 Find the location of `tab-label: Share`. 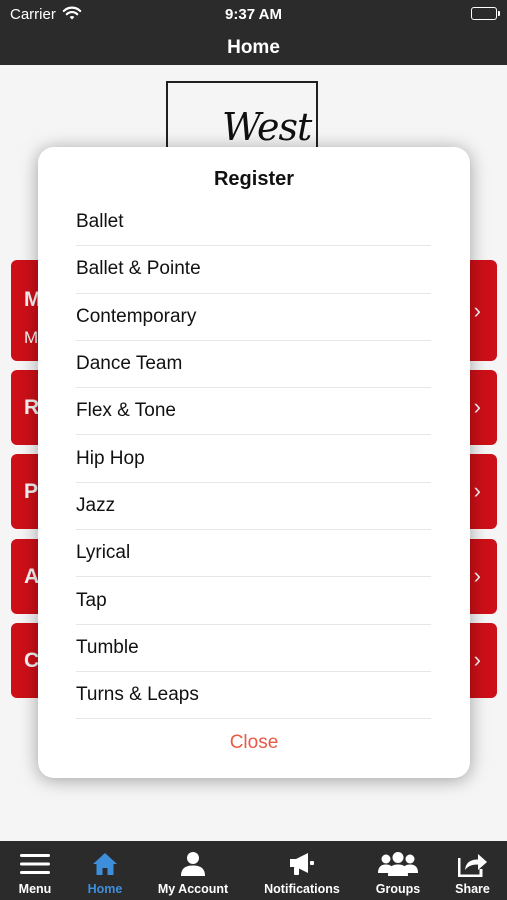

tab-label: Share is located at coordinates (472, 889).